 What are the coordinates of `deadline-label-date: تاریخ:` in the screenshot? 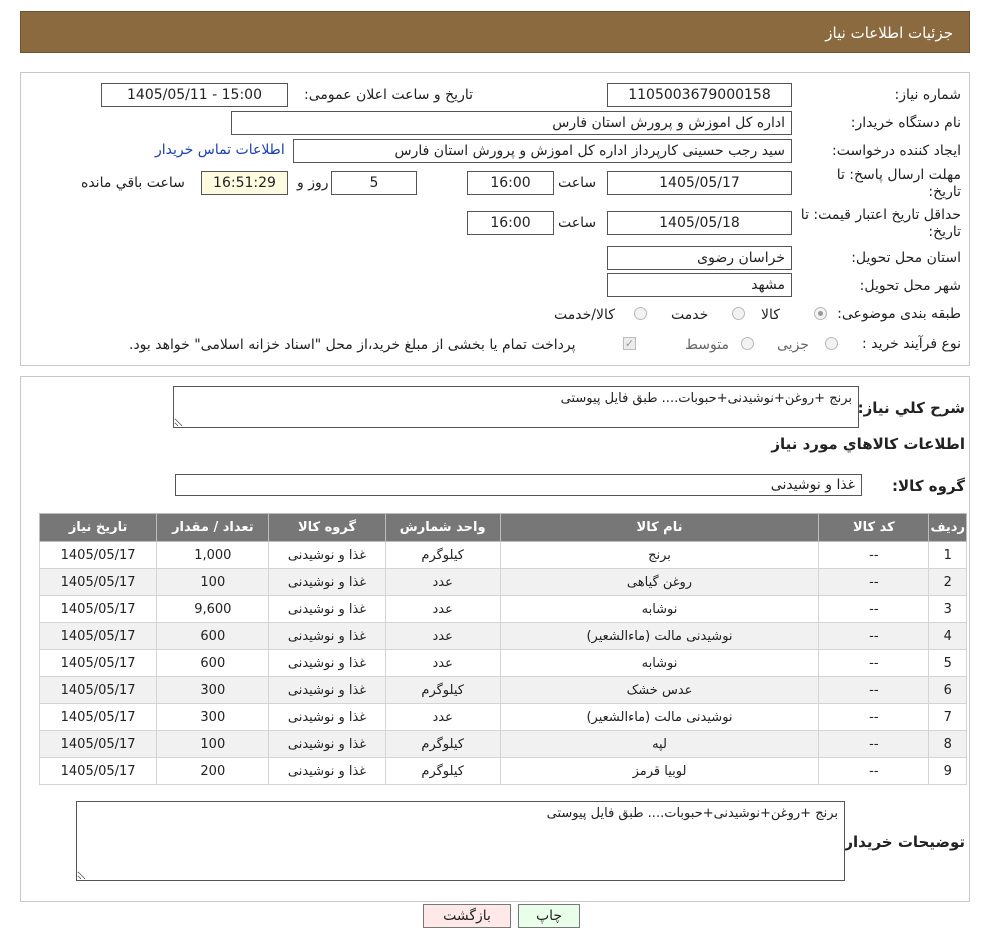 It's located at (944, 192).